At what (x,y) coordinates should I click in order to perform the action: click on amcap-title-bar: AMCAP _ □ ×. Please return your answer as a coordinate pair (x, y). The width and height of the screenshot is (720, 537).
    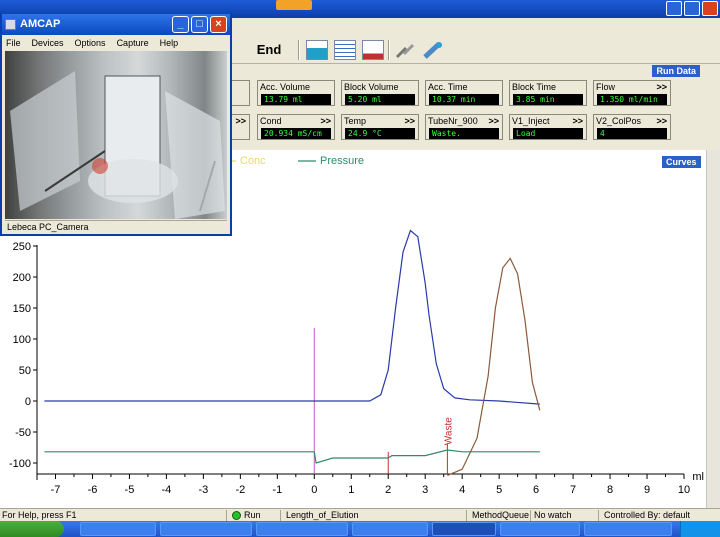
    Looking at the image, I should click on (116, 24).